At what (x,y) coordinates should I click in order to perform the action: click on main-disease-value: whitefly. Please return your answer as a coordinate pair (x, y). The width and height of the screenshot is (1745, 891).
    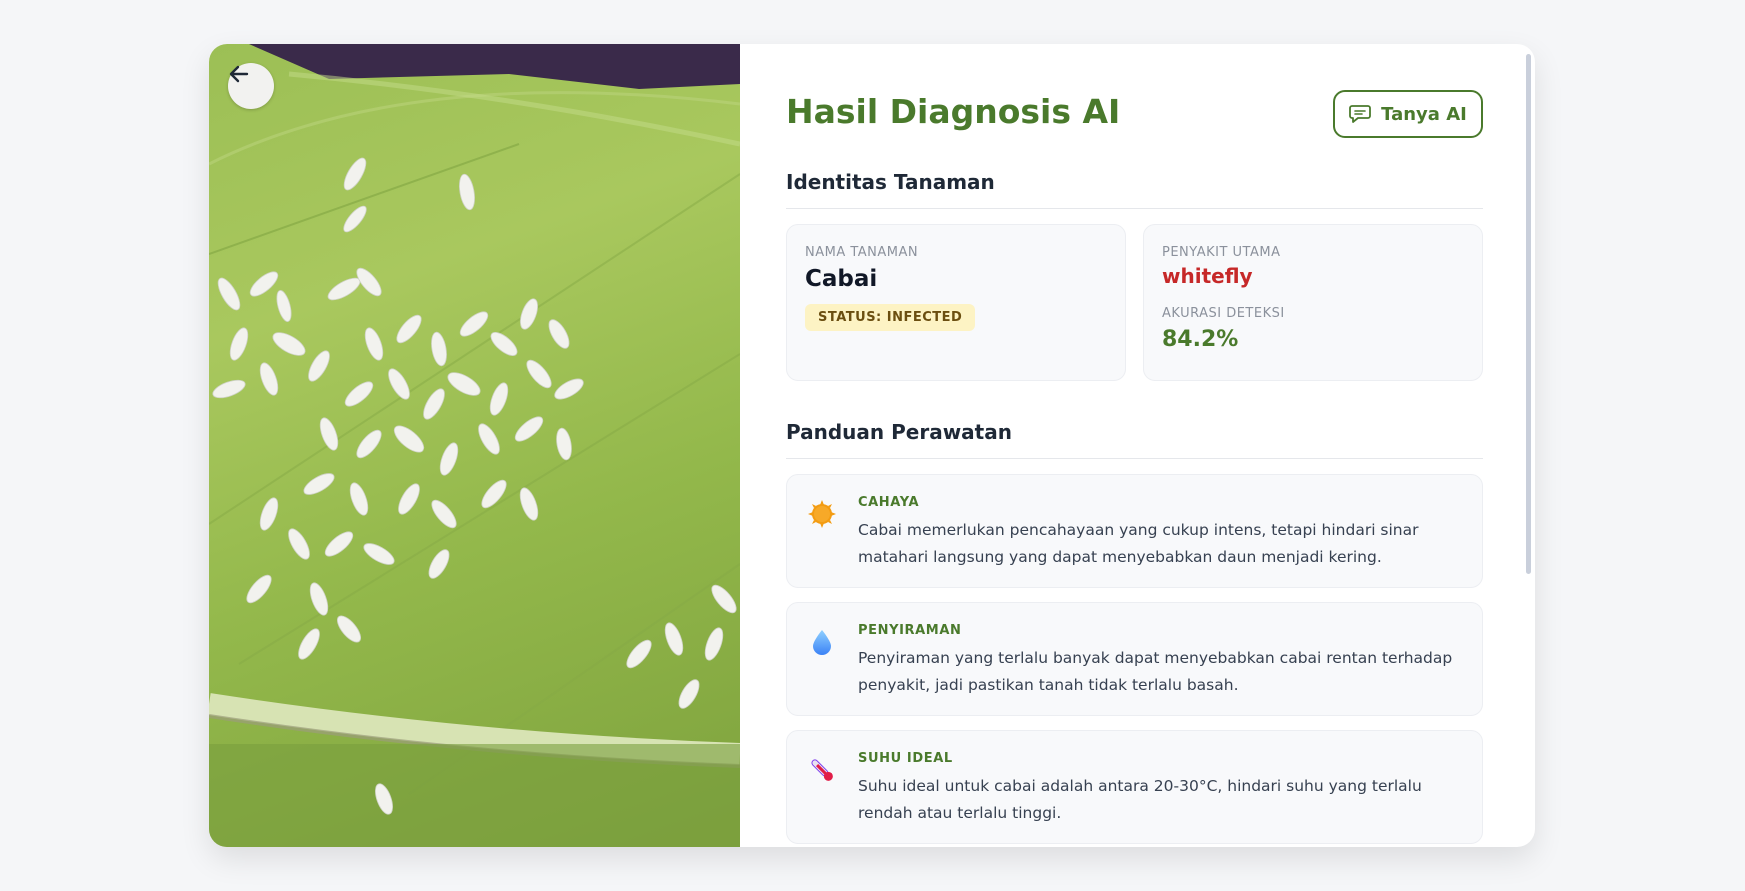
    Looking at the image, I should click on (1207, 276).